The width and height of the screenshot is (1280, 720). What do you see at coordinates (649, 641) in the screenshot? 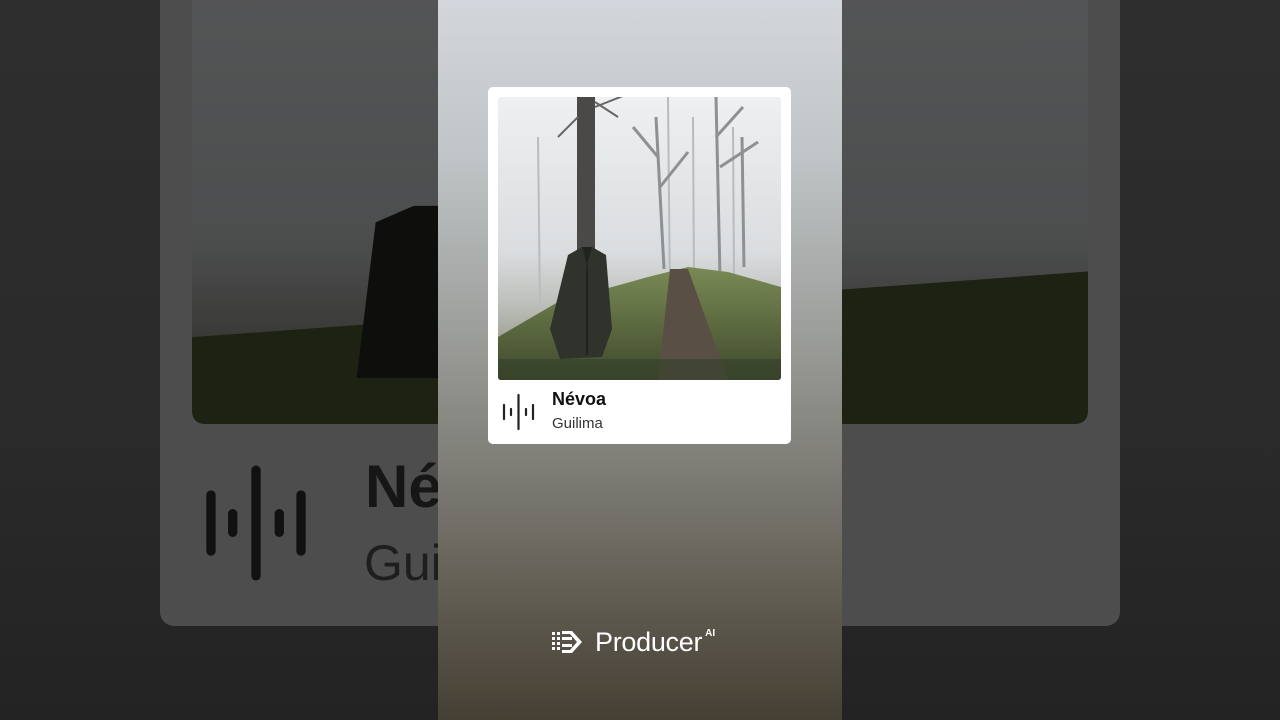
I see `brand-name: Producer` at bounding box center [649, 641].